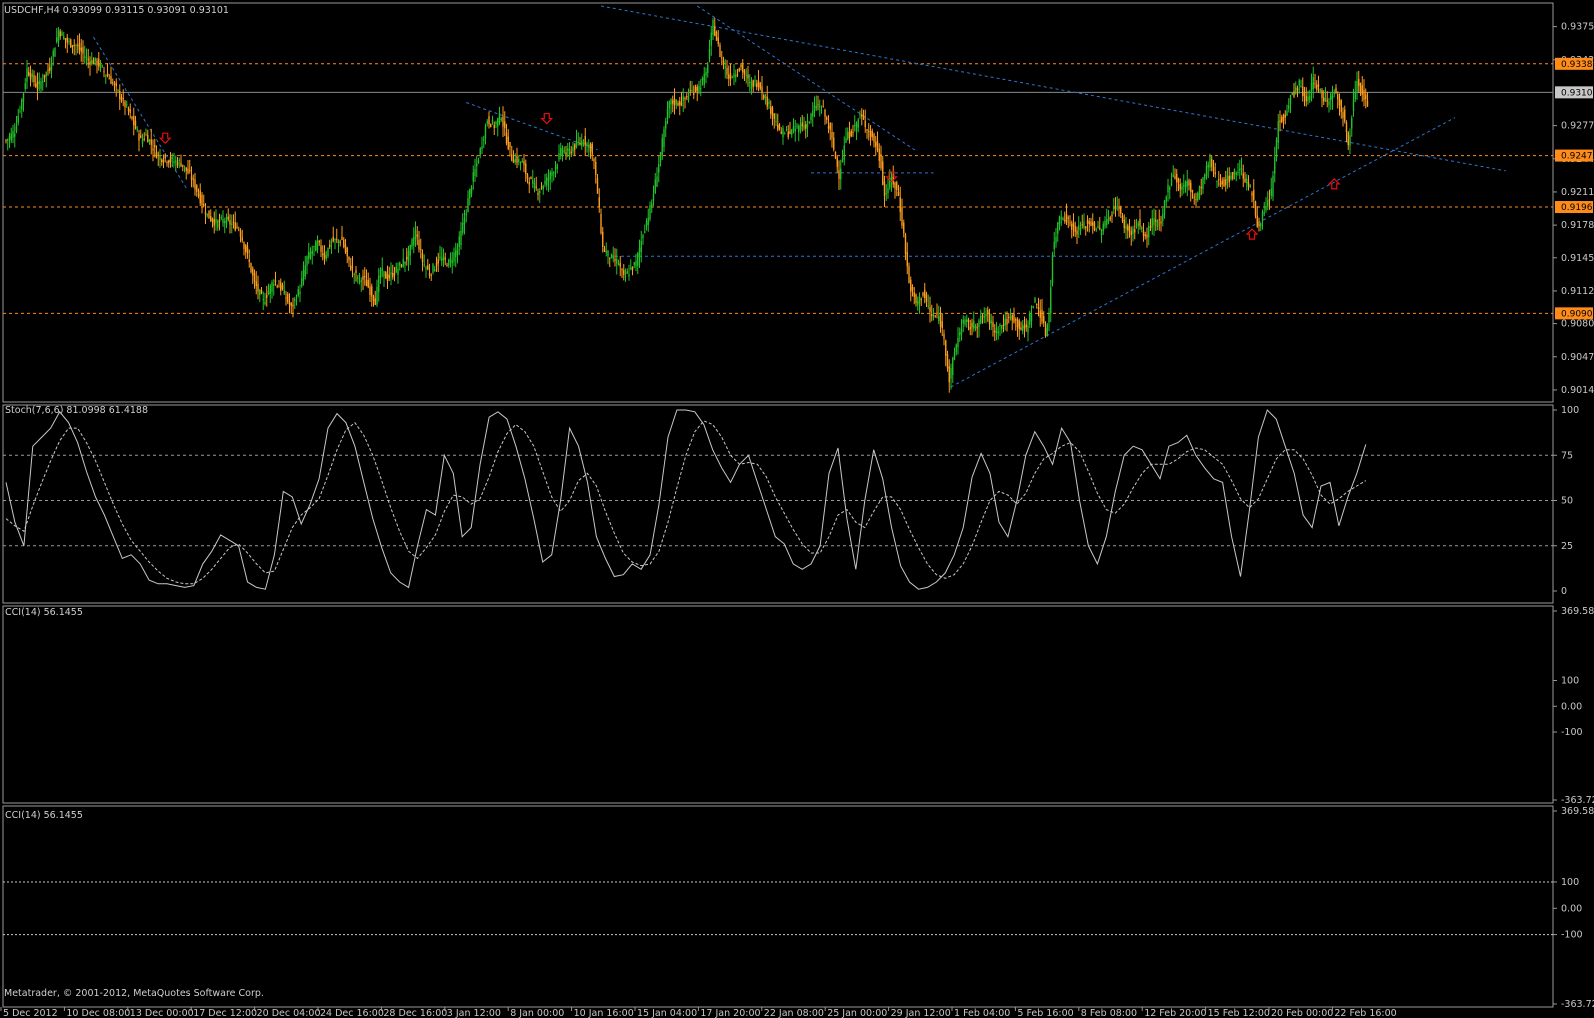 Image resolution: width=1594 pixels, height=1018 pixels. Describe the element at coordinates (667, 1013) in the screenshot. I see `x-tick-label: 15 Jan 04:00` at that location.